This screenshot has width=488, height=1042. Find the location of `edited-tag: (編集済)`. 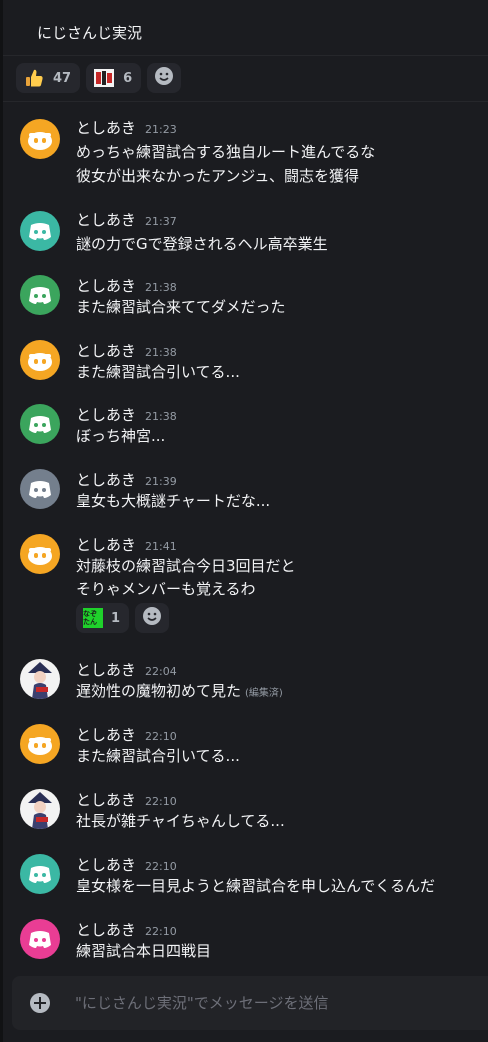

edited-tag: (編集済) is located at coordinates (264, 693).